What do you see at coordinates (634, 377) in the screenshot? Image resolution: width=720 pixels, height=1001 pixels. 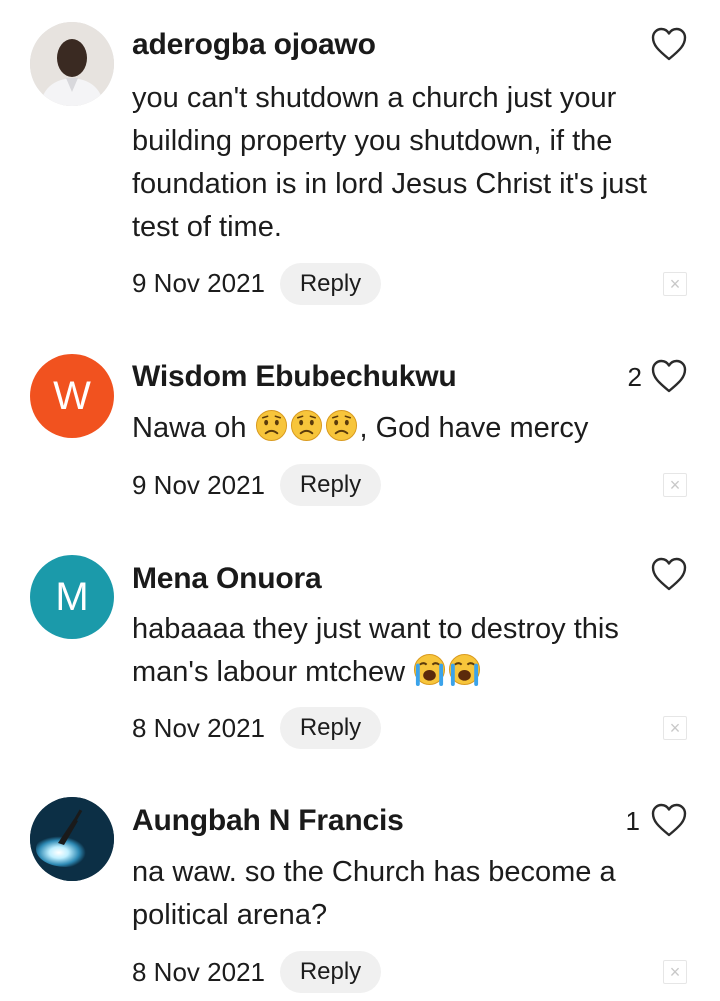 I see `like-count: 2` at bounding box center [634, 377].